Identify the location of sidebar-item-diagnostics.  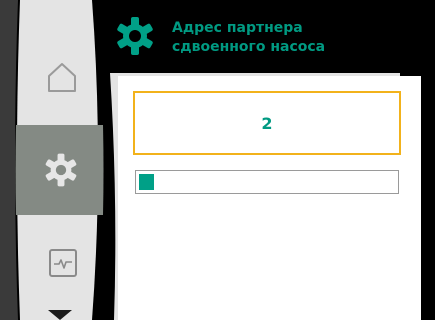
(60, 262).